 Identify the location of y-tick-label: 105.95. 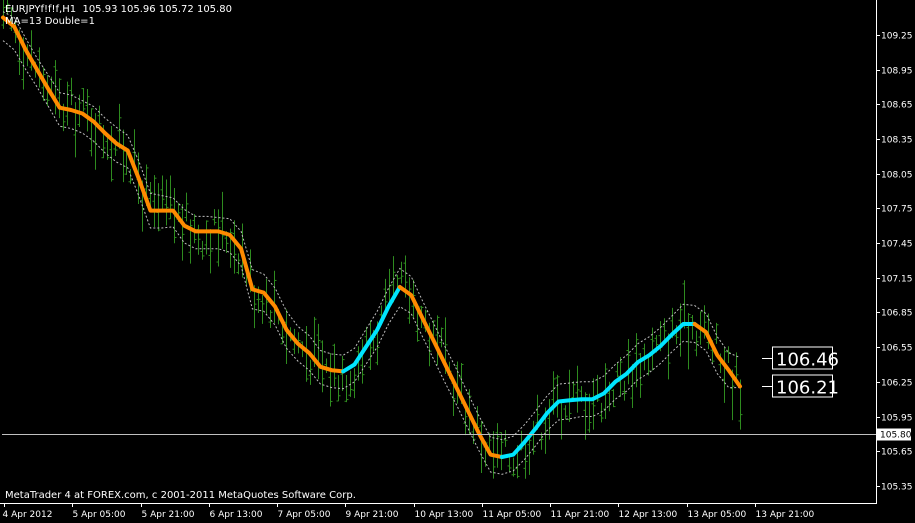
(897, 419).